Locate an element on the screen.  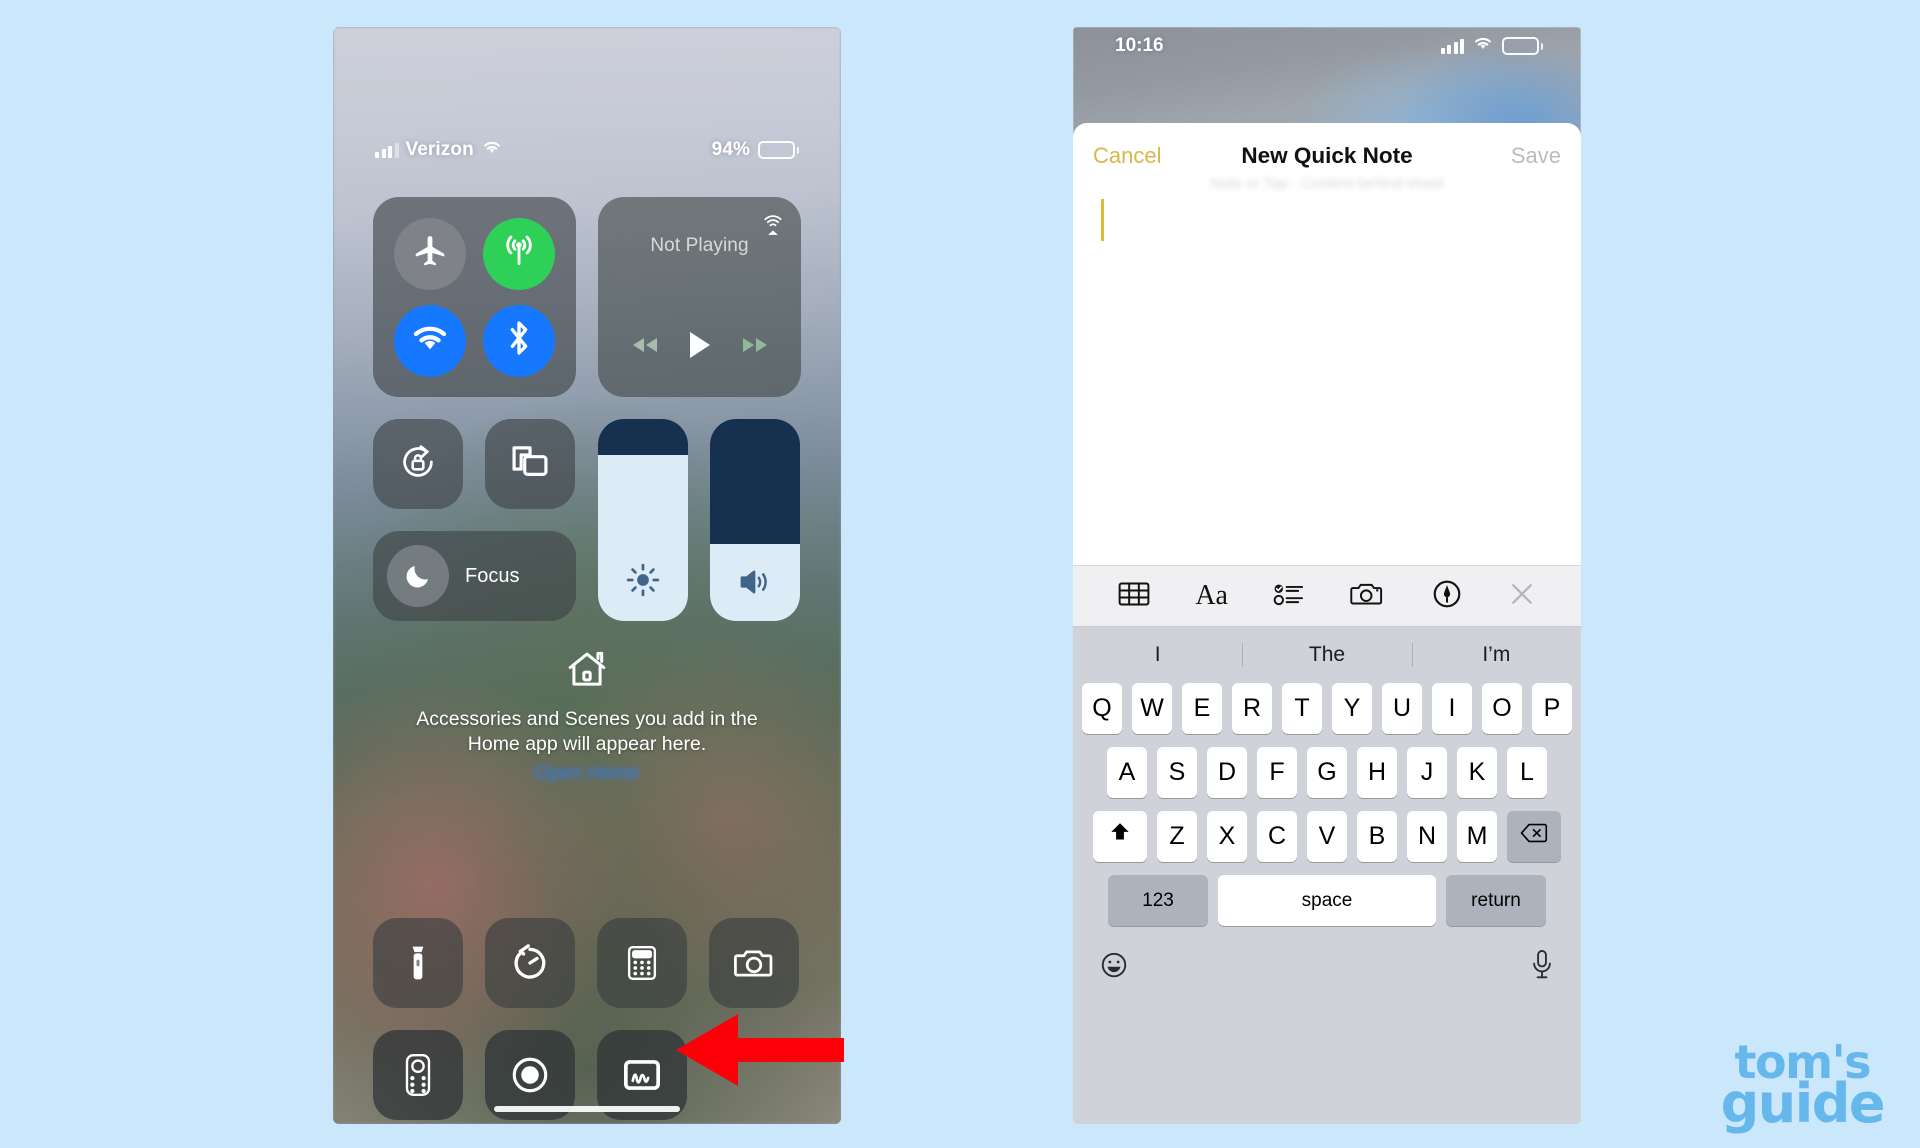
keyboard-row-4: 123 space return is located at coordinates (1327, 900).